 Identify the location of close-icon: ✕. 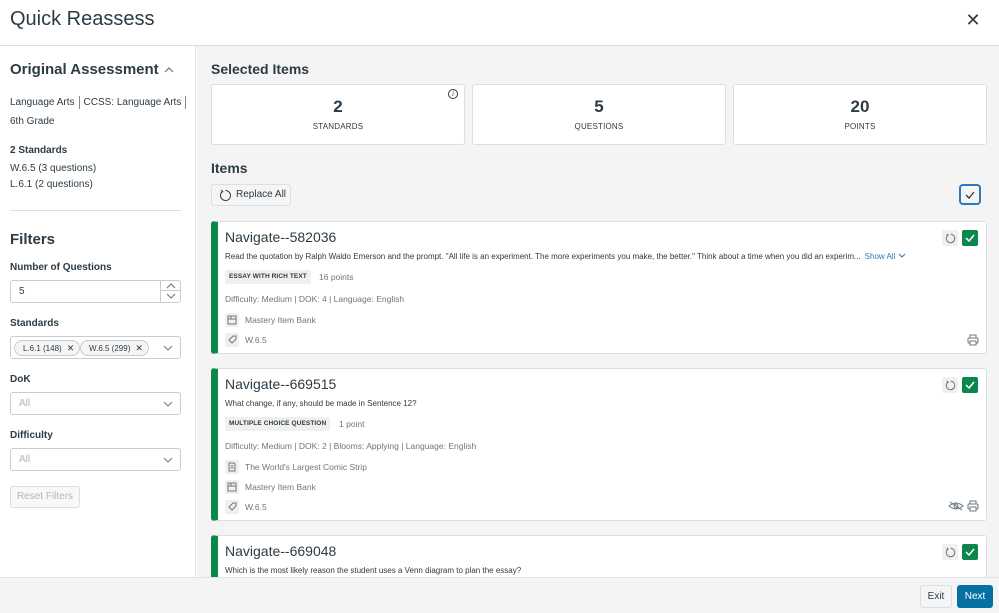
(973, 20).